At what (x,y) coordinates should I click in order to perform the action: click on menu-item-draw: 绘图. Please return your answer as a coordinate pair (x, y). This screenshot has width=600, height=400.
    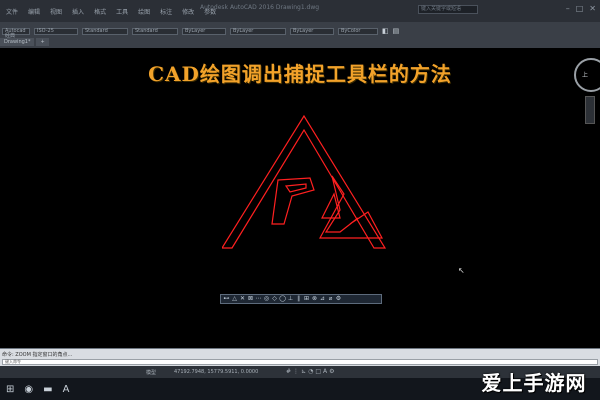
    Looking at the image, I should click on (144, 11).